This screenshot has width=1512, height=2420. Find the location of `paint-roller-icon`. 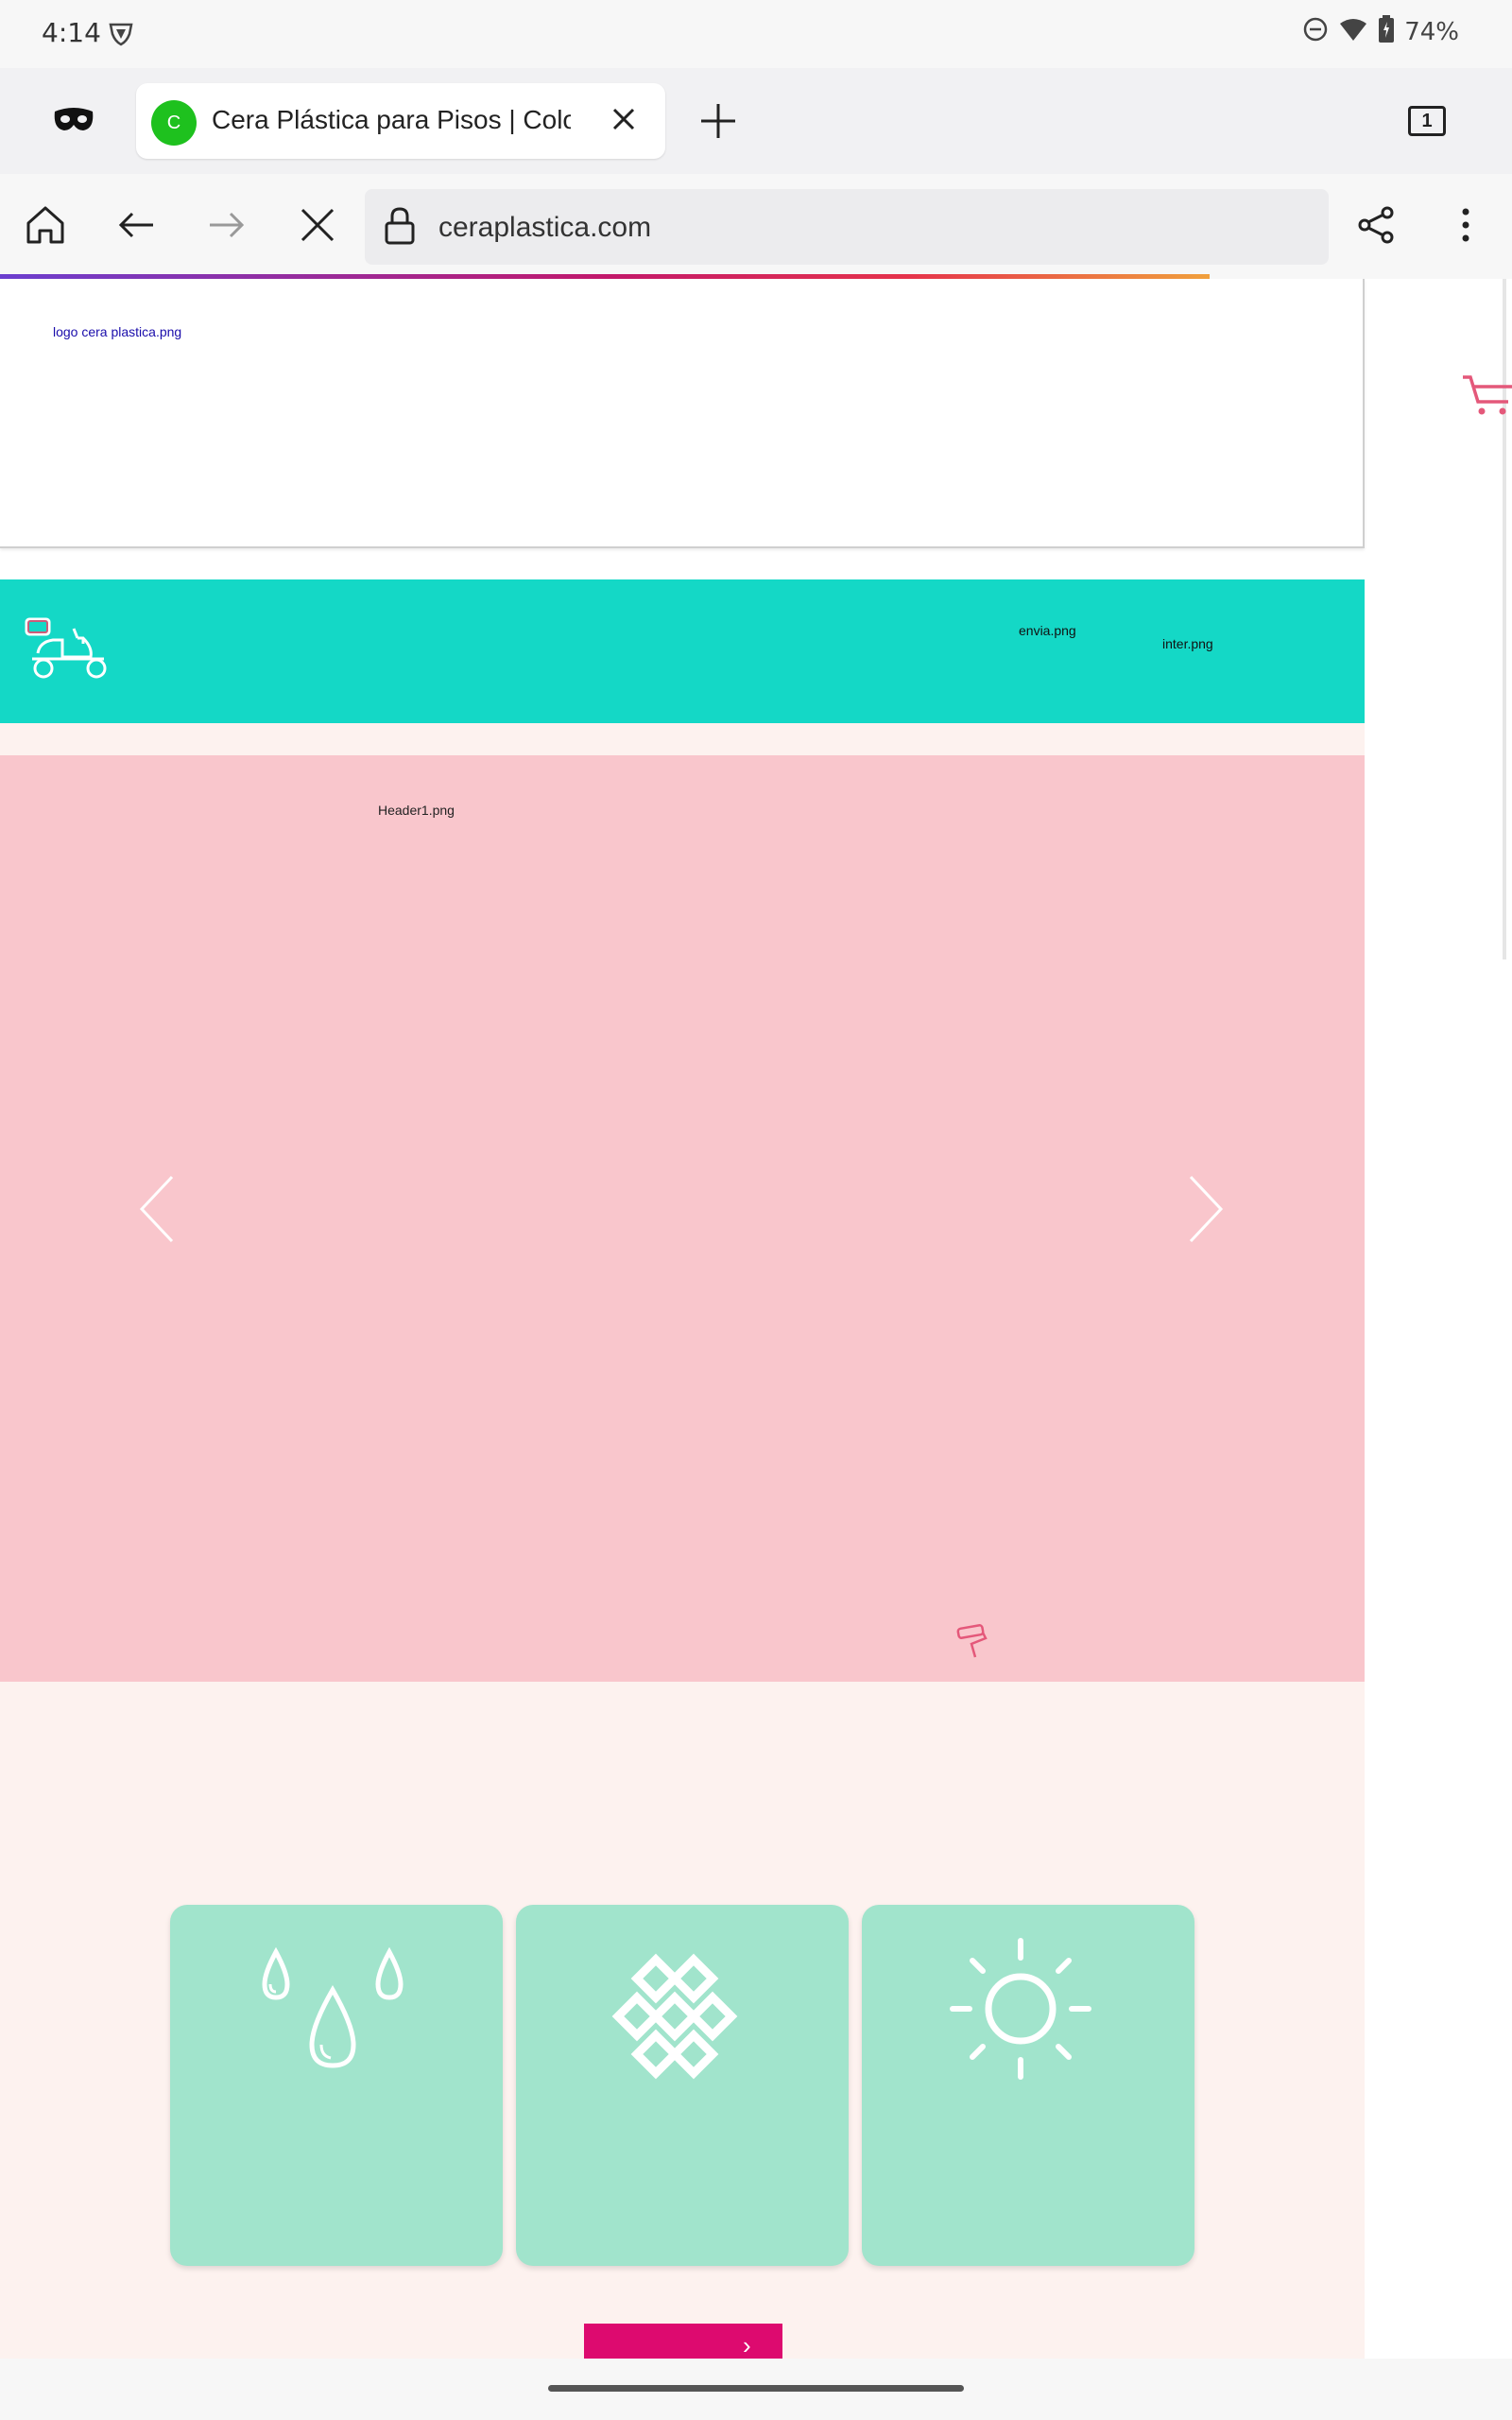

paint-roller-icon is located at coordinates (971, 1644).